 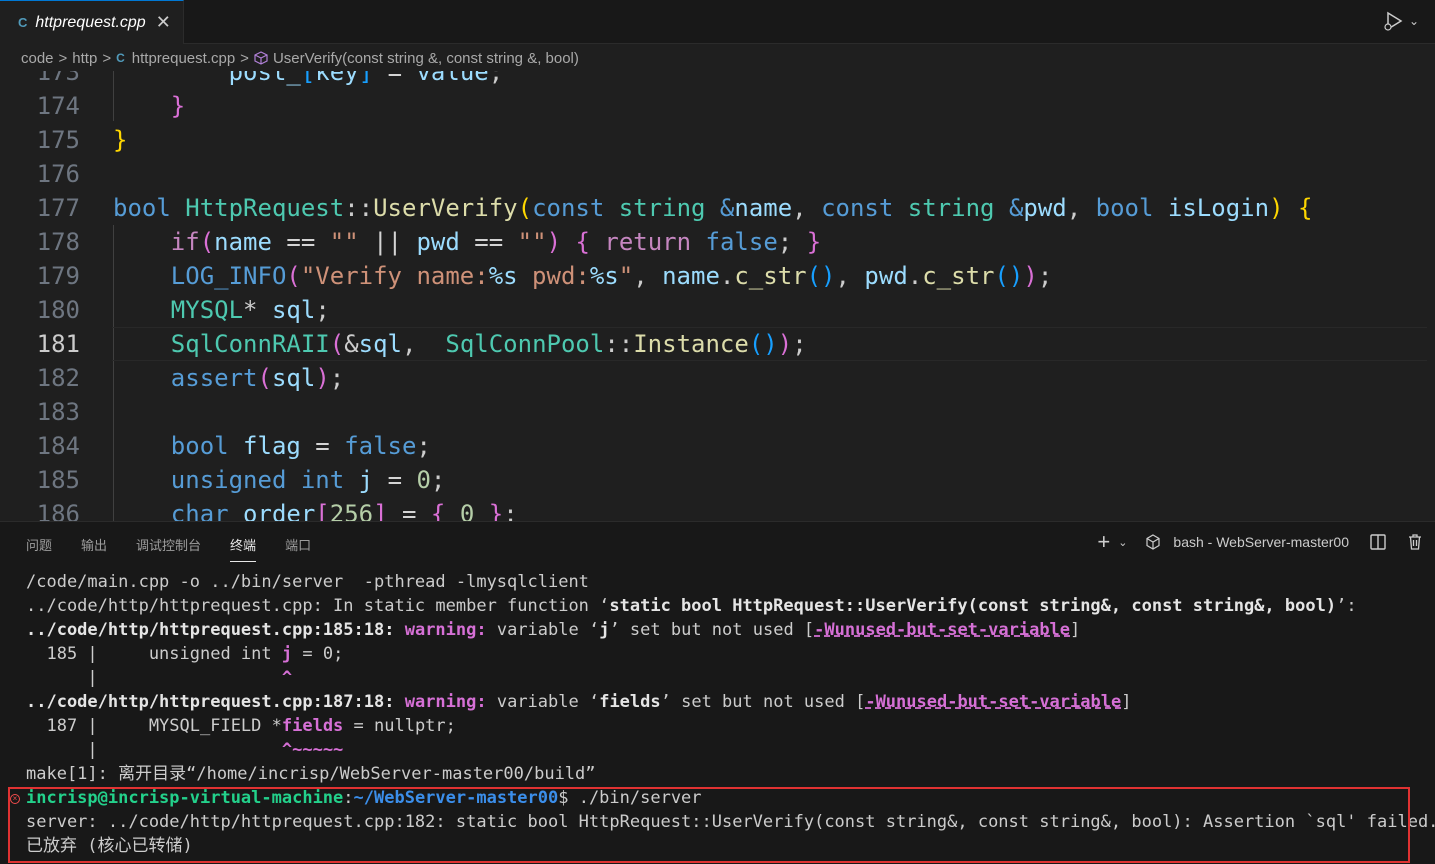 What do you see at coordinates (58, 140) in the screenshot?
I see `line-number: 175` at bounding box center [58, 140].